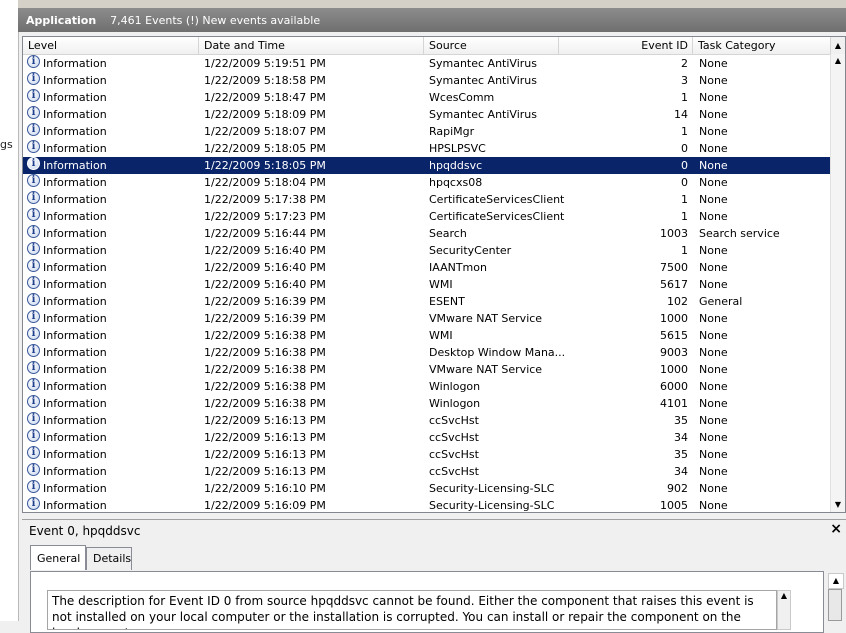  Describe the element at coordinates (311, 45) in the screenshot. I see `column-header-date: Date and Time` at that location.